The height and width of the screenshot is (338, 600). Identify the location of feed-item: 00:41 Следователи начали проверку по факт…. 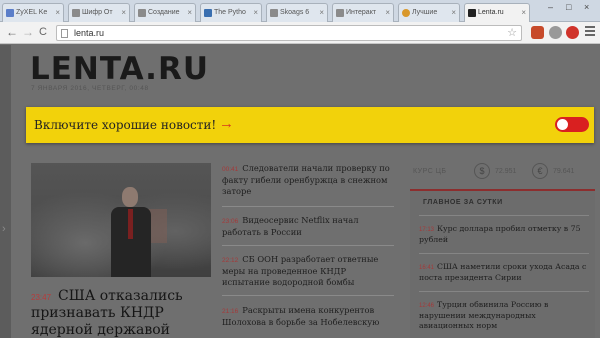
(308, 180).